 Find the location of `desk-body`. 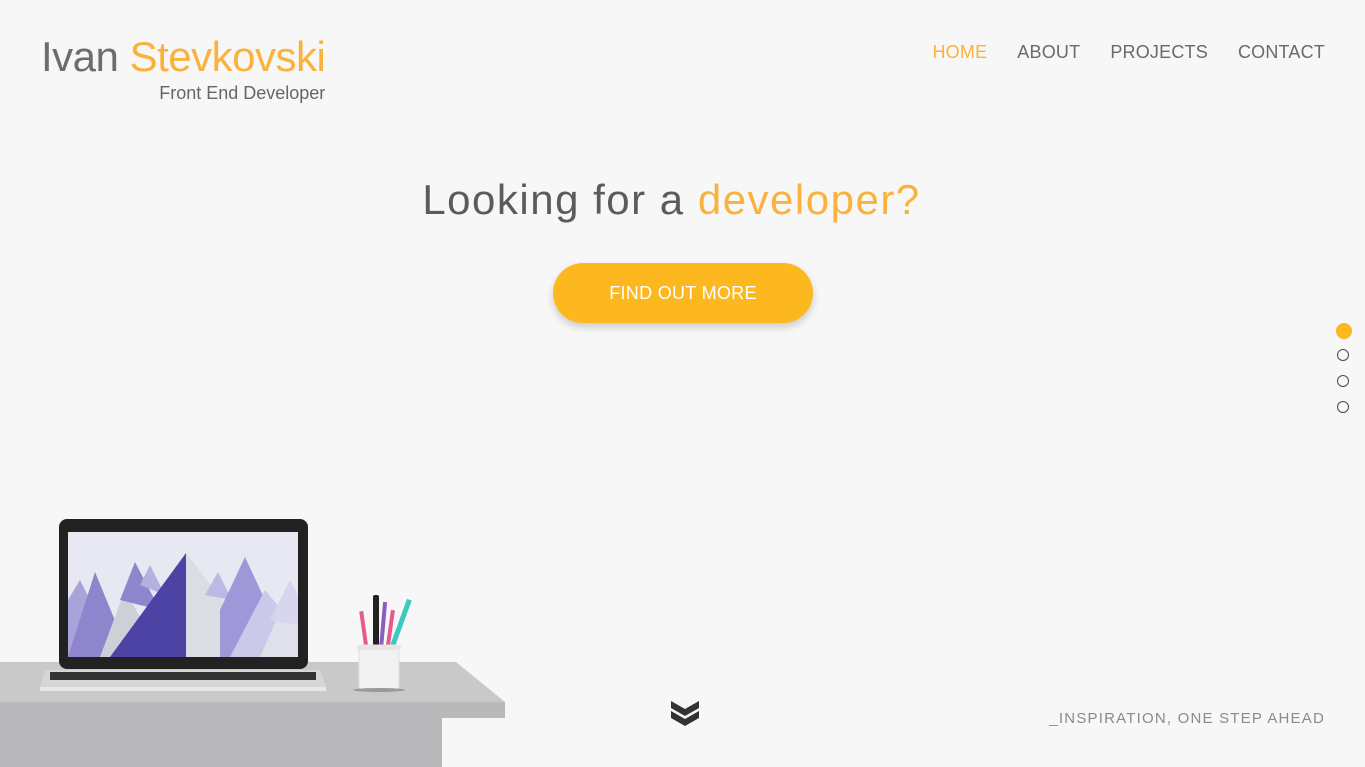

desk-body is located at coordinates (221, 742).